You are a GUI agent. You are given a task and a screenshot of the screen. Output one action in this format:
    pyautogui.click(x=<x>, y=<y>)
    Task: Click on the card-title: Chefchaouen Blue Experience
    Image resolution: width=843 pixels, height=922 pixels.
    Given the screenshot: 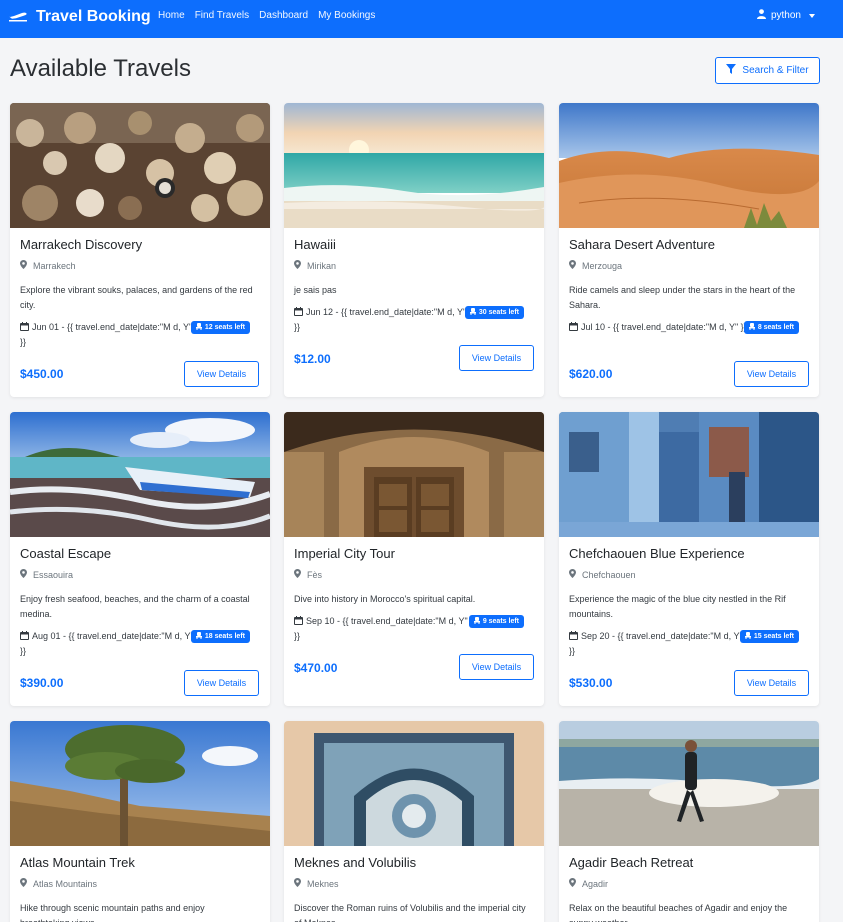 What is the action you would take?
    pyautogui.click(x=689, y=554)
    